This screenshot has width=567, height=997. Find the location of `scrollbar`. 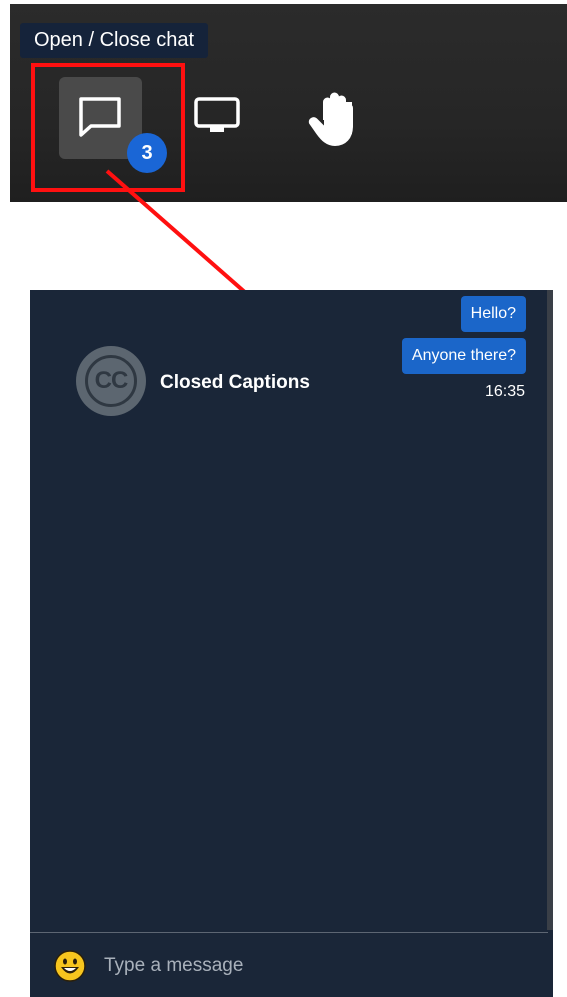

scrollbar is located at coordinates (550, 610).